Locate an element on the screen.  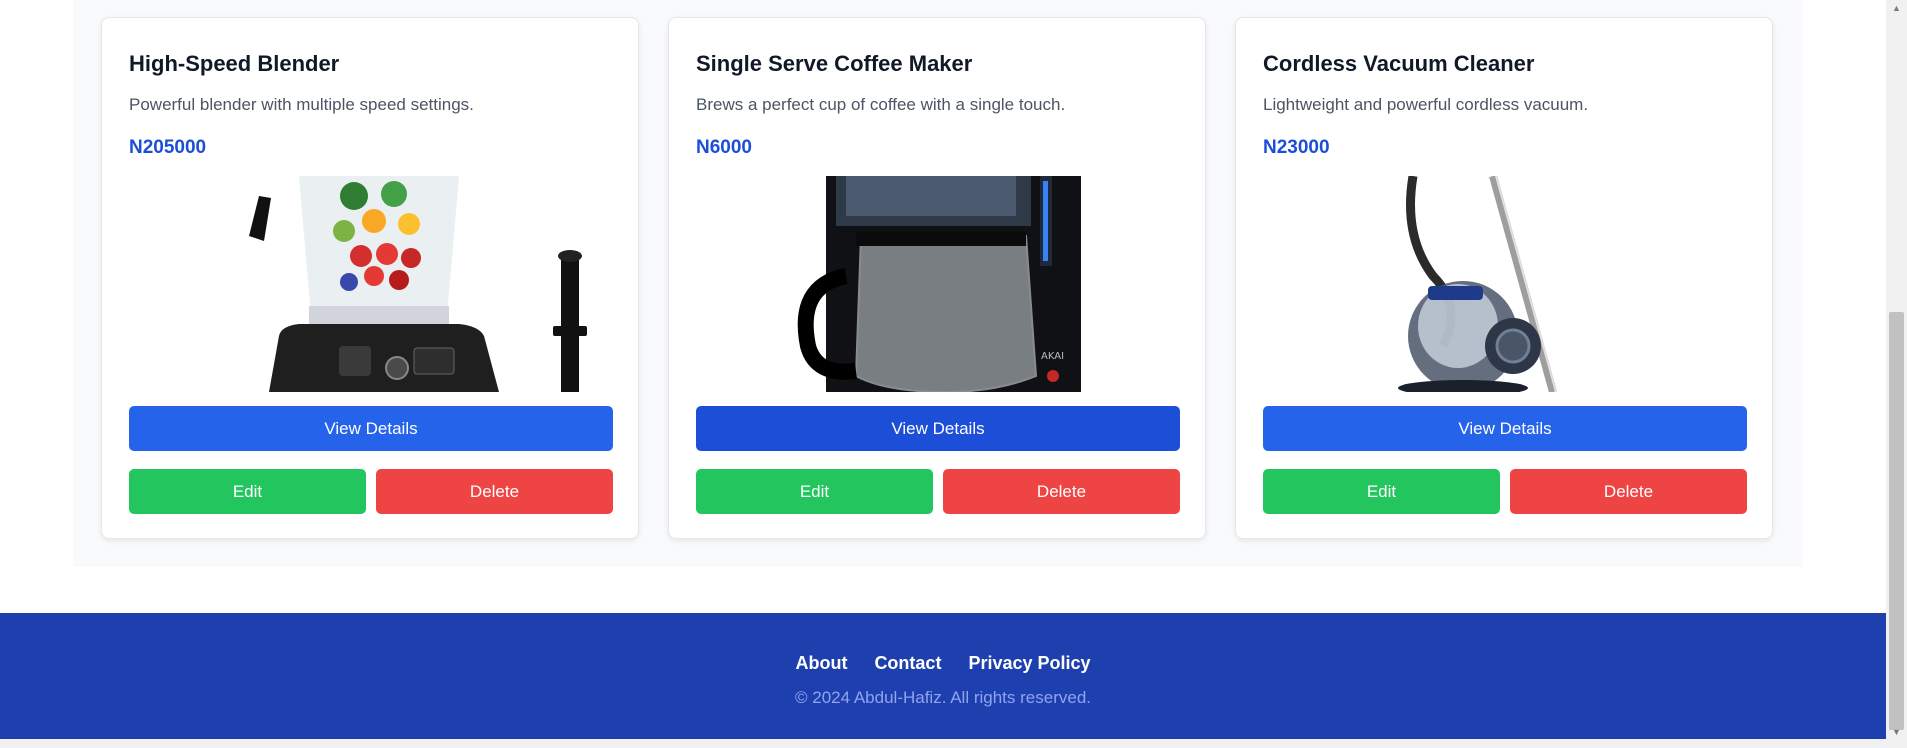
coffee-maker-image: AKAI is located at coordinates (938, 284).